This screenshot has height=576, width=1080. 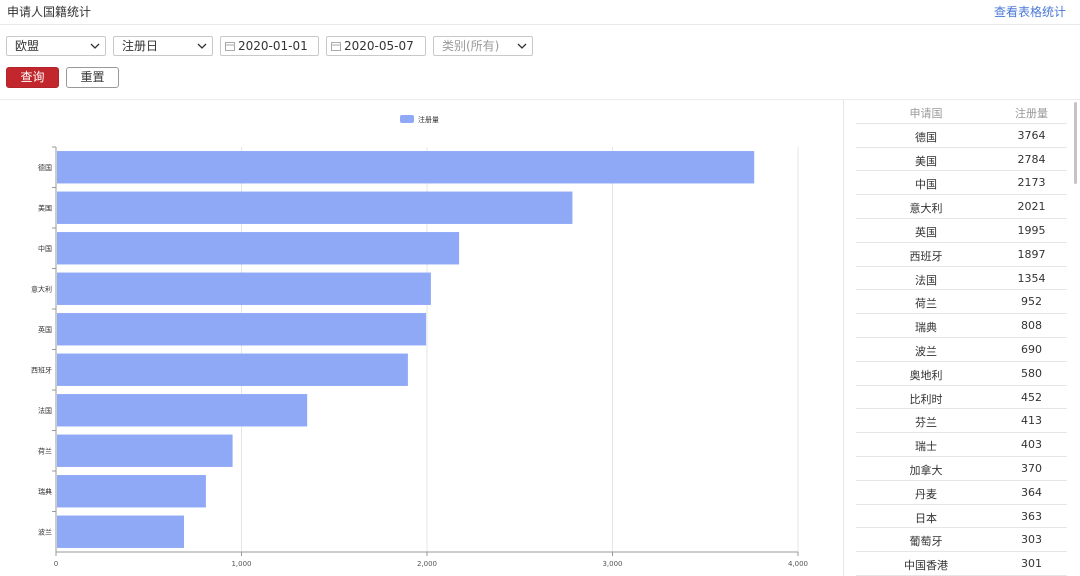 I want to click on cell-country: 荷兰, so click(x=926, y=304).